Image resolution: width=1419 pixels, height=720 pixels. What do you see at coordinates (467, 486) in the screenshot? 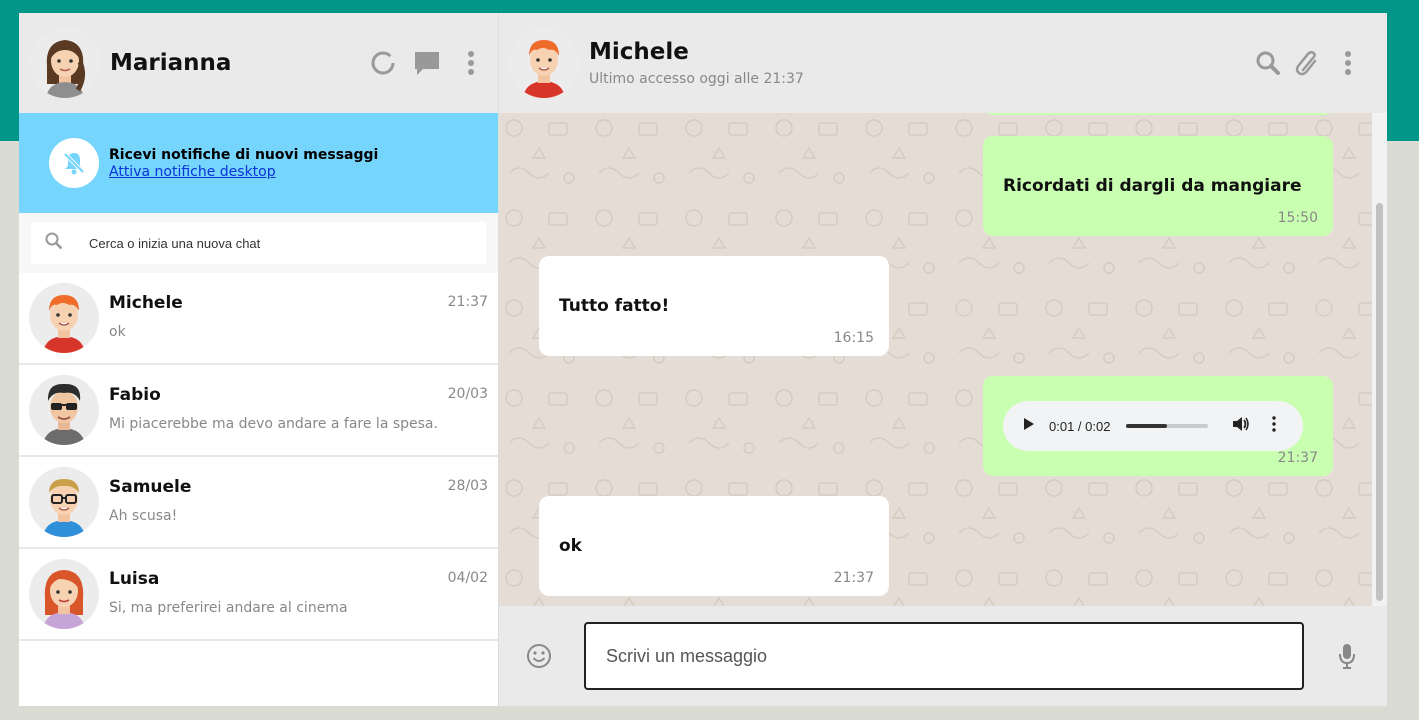
I see `chat-time: 28/03` at bounding box center [467, 486].